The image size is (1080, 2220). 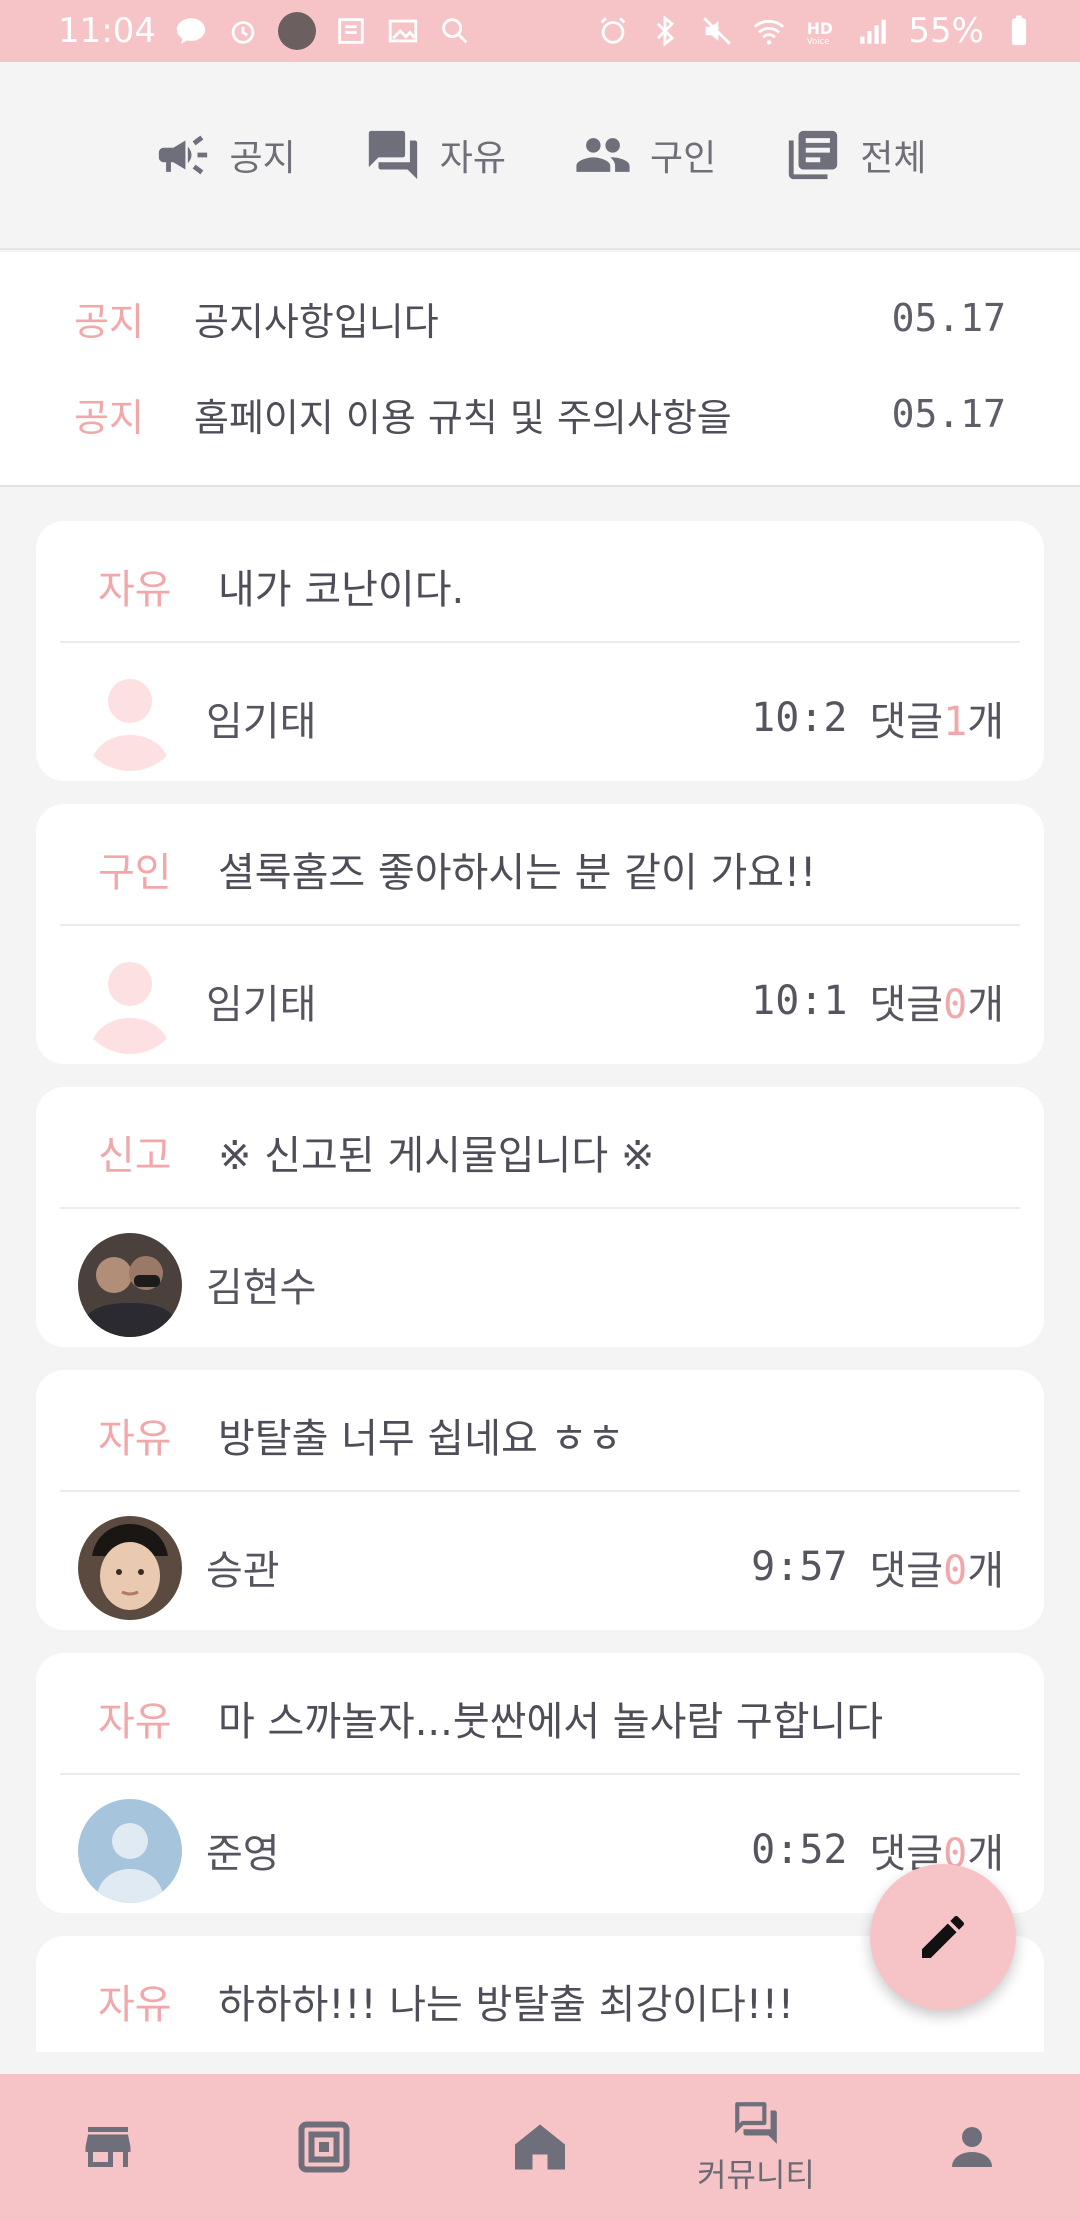 I want to click on post-author: 승관, so click(x=243, y=1571).